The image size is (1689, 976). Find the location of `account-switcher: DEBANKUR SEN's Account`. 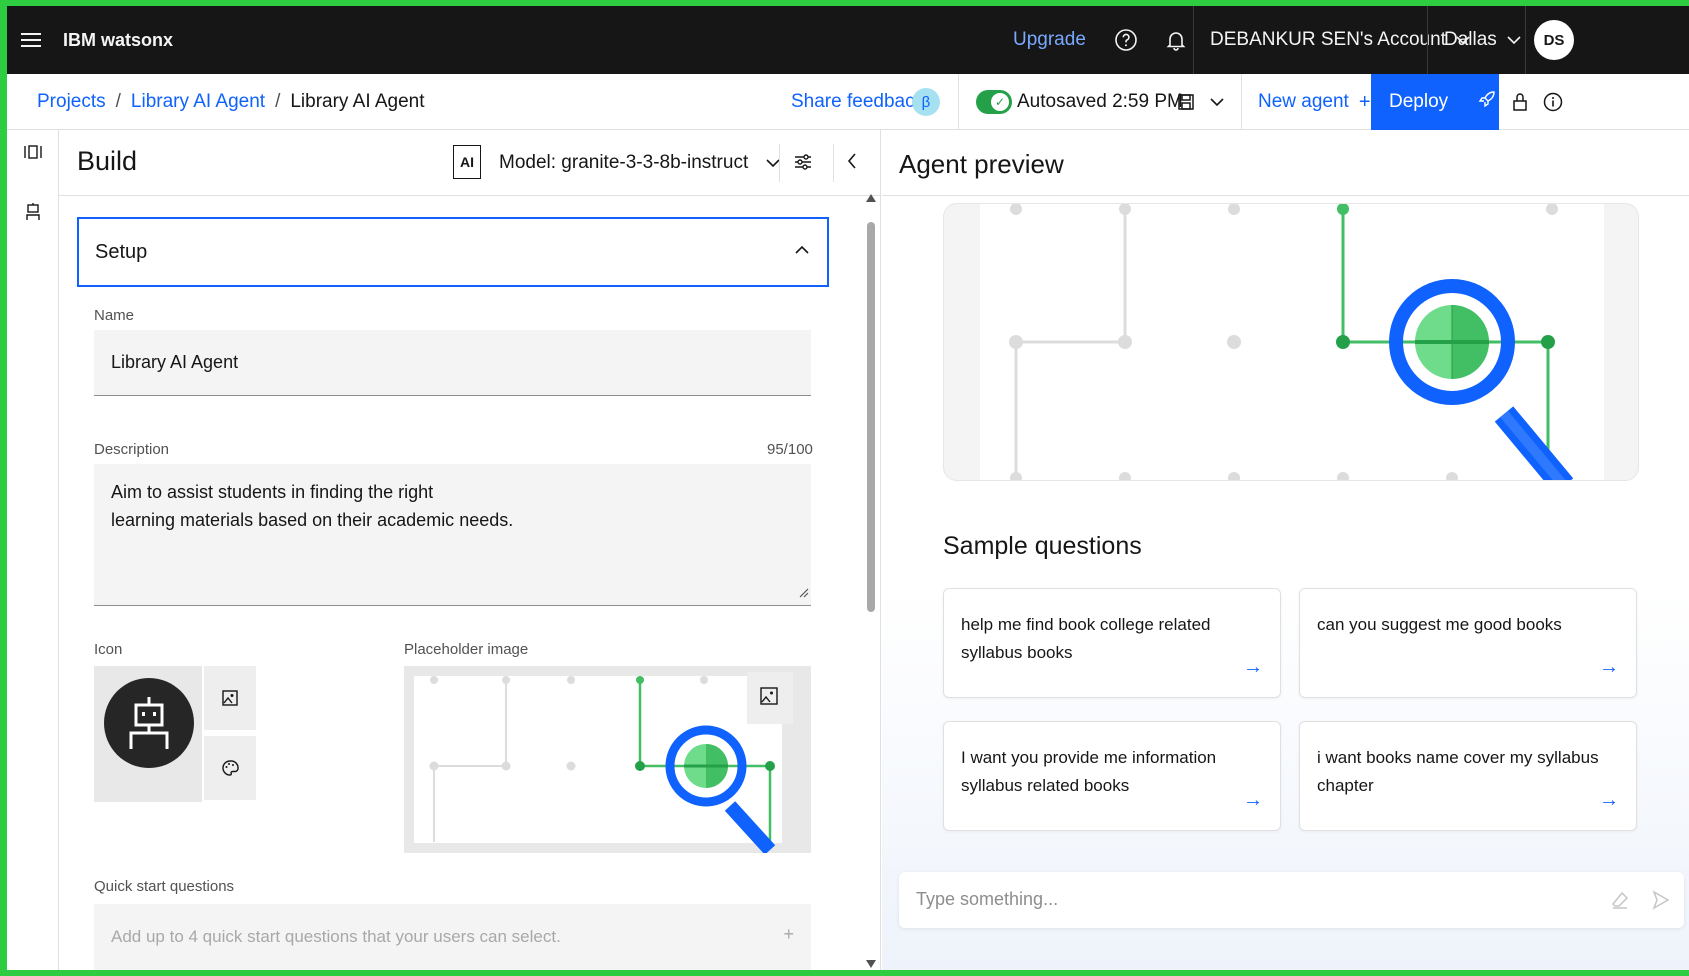

account-switcher: DEBANKUR SEN's Account is located at coordinates (1340, 40).